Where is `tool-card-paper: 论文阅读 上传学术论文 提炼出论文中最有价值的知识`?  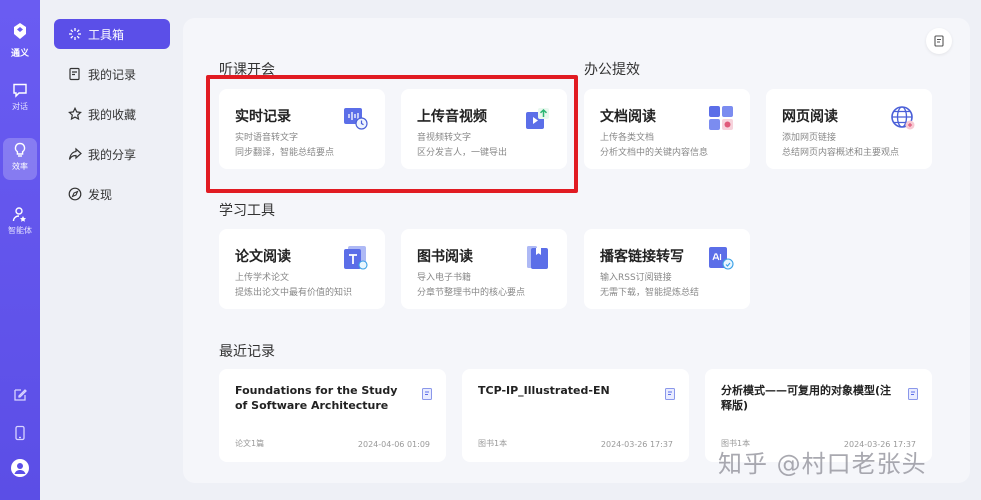
tool-card-paper: 论文阅读 上传学术论文 提炼出论文中最有价值的知识 is located at coordinates (302, 269).